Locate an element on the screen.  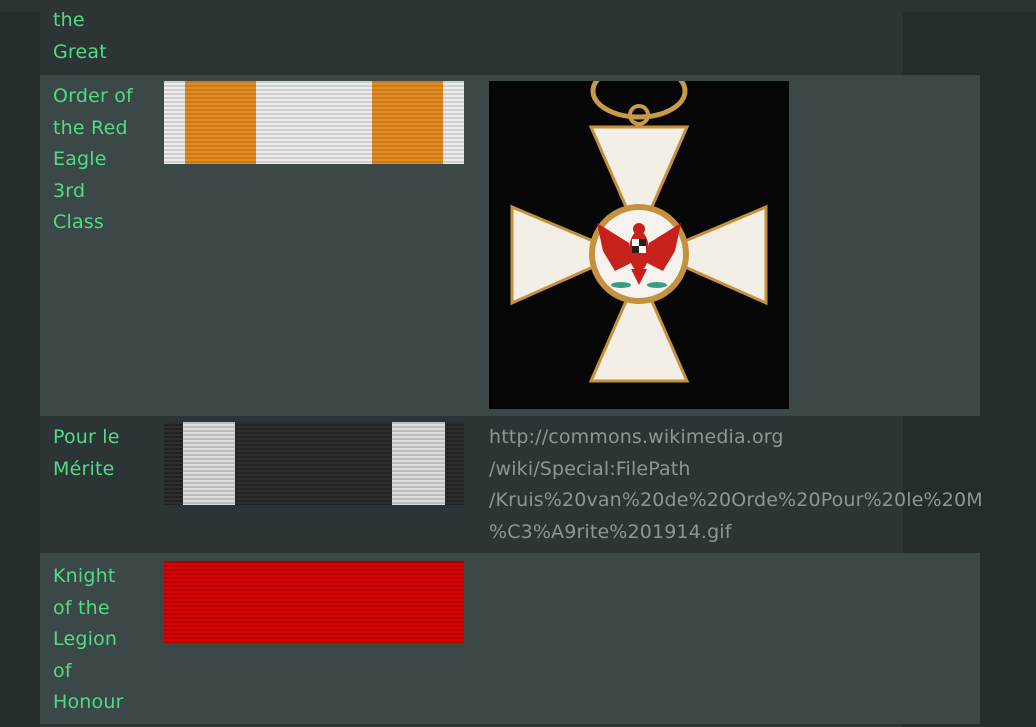
award-name-line: Class is located at coordinates (78, 222).